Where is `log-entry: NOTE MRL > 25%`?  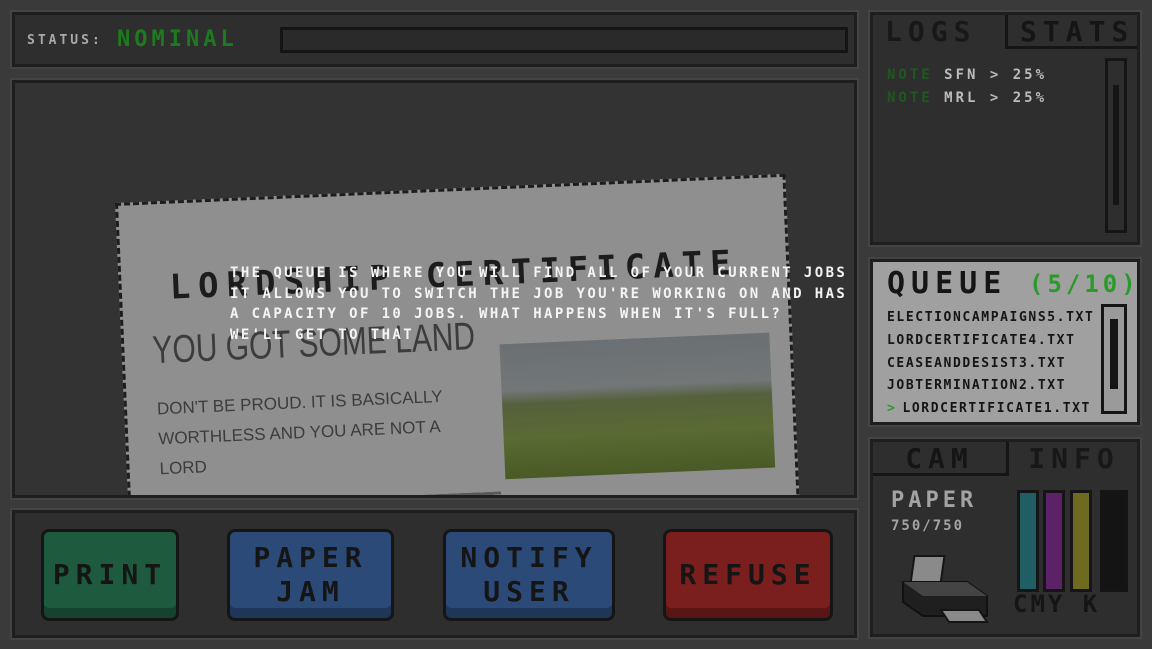
log-entry: NOTE MRL > 25% is located at coordinates (967, 98).